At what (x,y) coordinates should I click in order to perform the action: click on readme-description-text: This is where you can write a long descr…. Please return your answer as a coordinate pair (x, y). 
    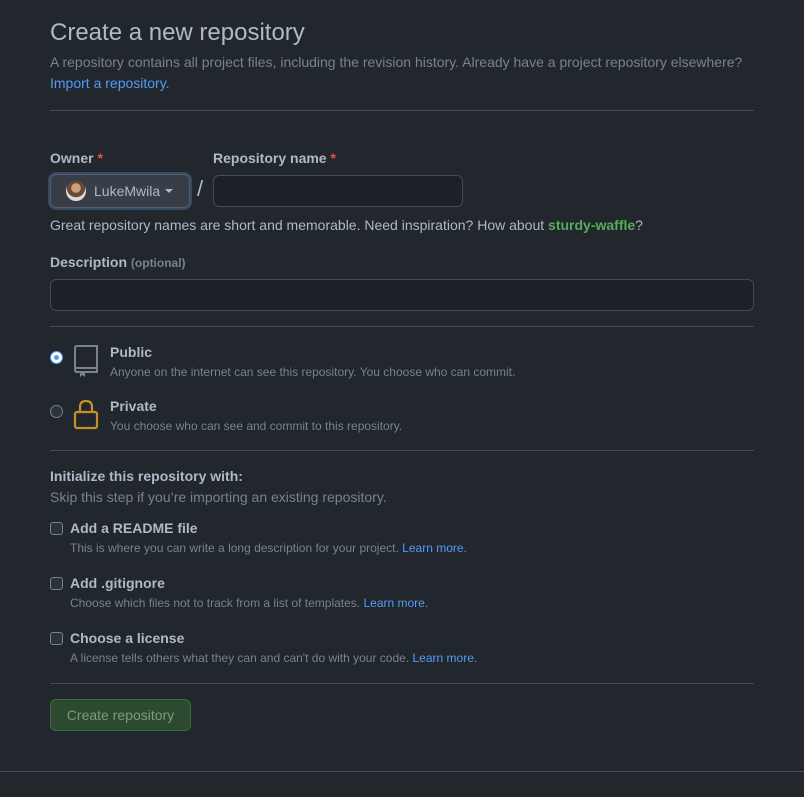
    Looking at the image, I should click on (234, 548).